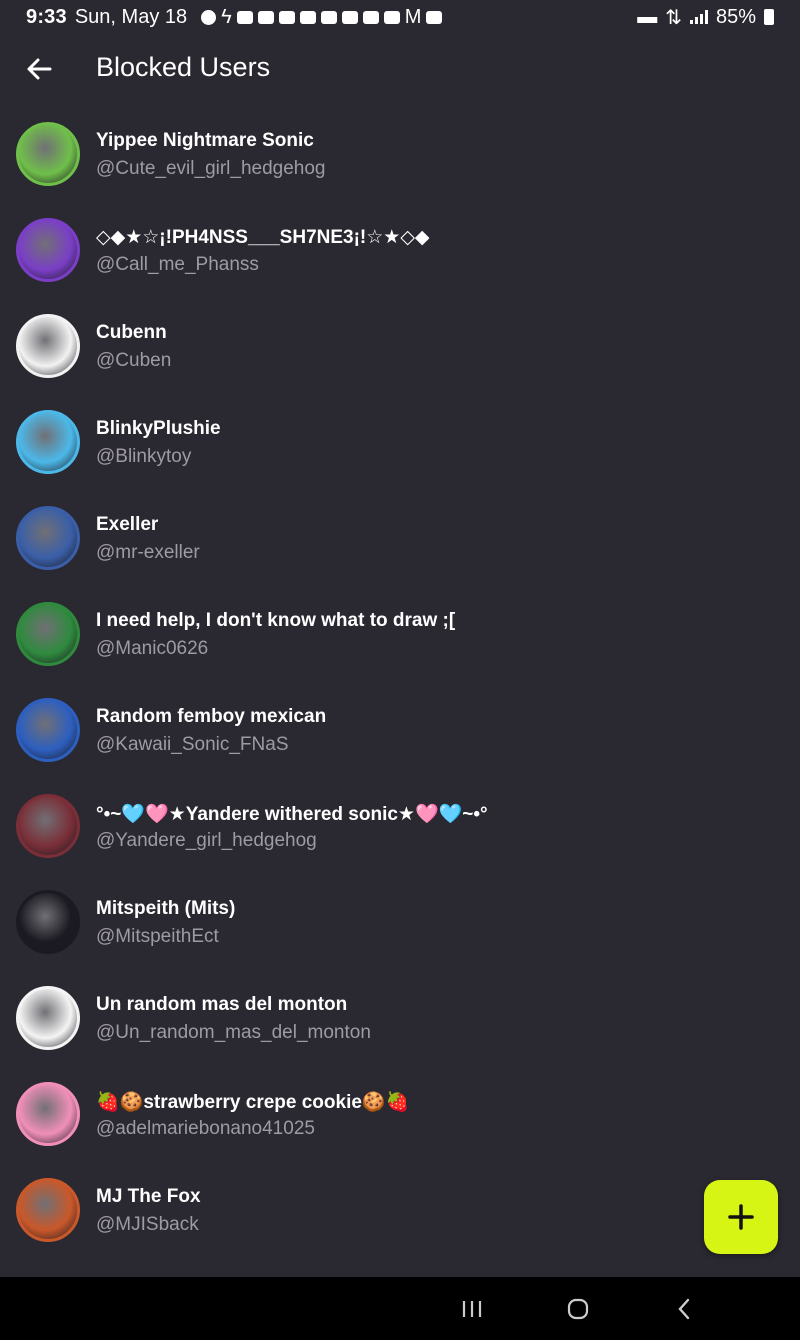 The image size is (800, 1340). I want to click on add-blocked-user-button, so click(741, 1217).